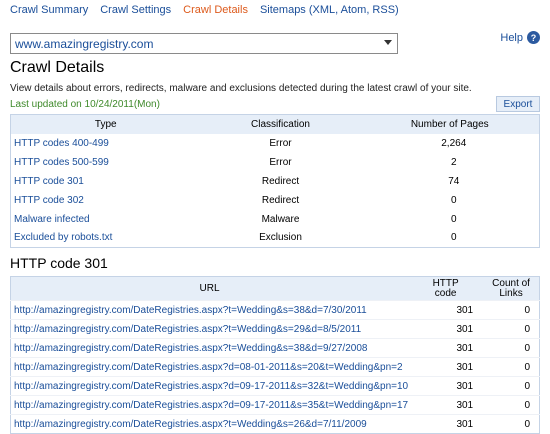  Describe the element at coordinates (57, 67) in the screenshot. I see `page-title: Crawl Details` at that location.